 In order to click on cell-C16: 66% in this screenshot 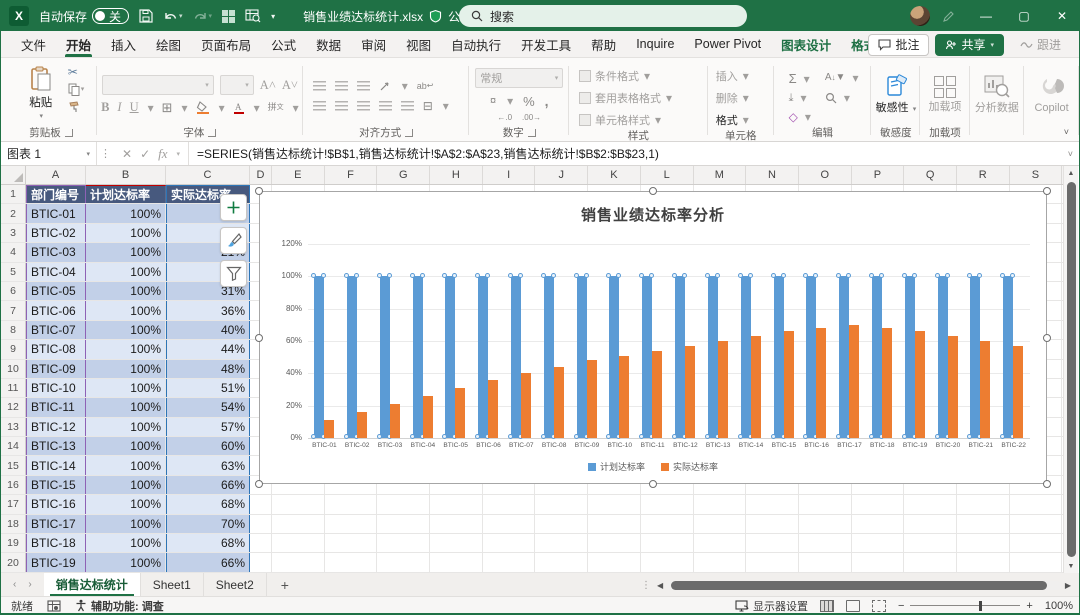, I will do `click(208, 485)`.